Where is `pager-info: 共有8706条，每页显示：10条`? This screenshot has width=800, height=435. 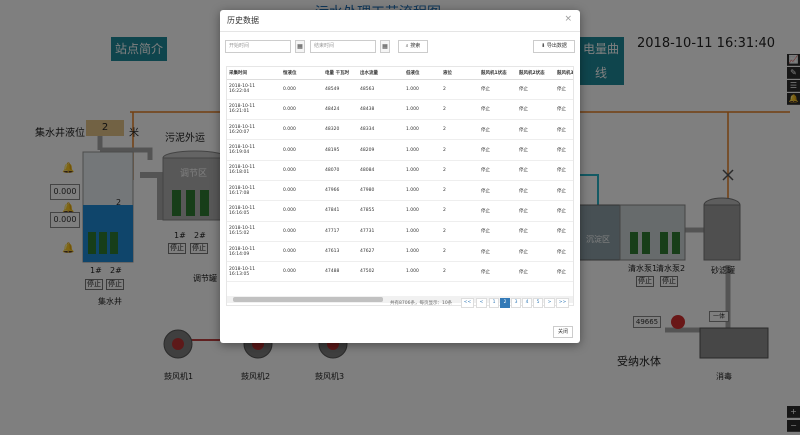 pager-info: 共有8706条，每页显示：10条 is located at coordinates (421, 303).